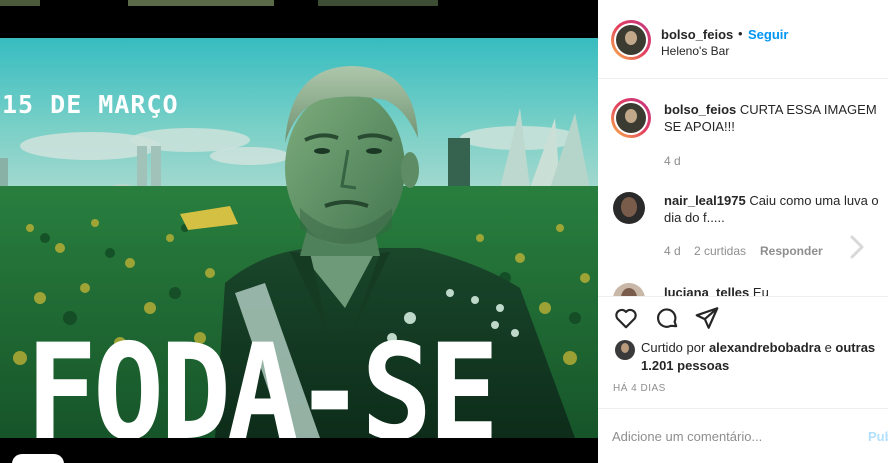 The width and height of the screenshot is (888, 463). I want to click on caption-time: 4 d, so click(672, 161).